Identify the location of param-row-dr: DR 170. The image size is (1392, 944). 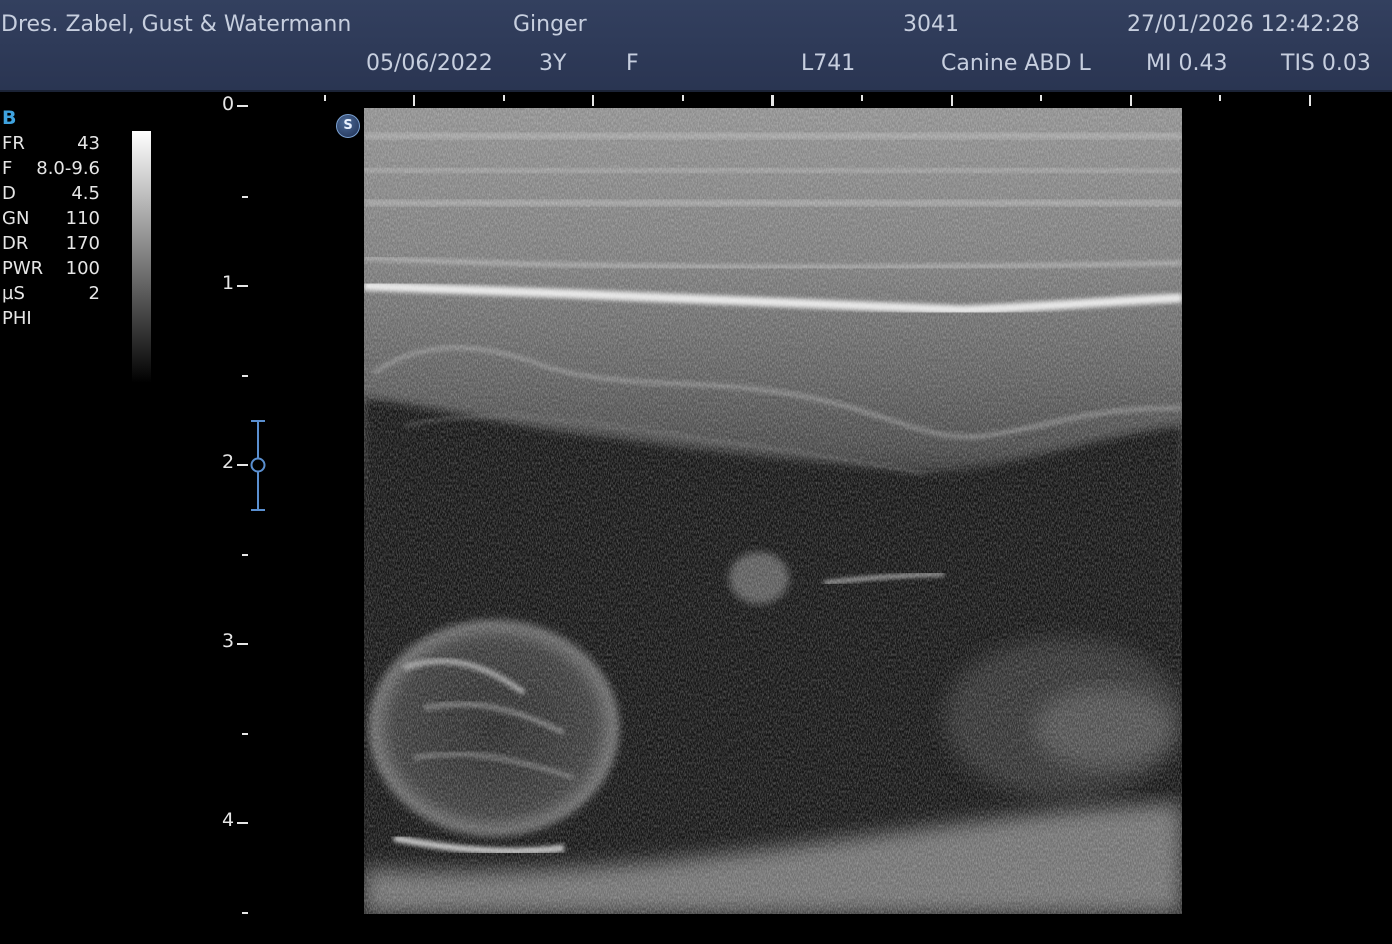
(57, 243).